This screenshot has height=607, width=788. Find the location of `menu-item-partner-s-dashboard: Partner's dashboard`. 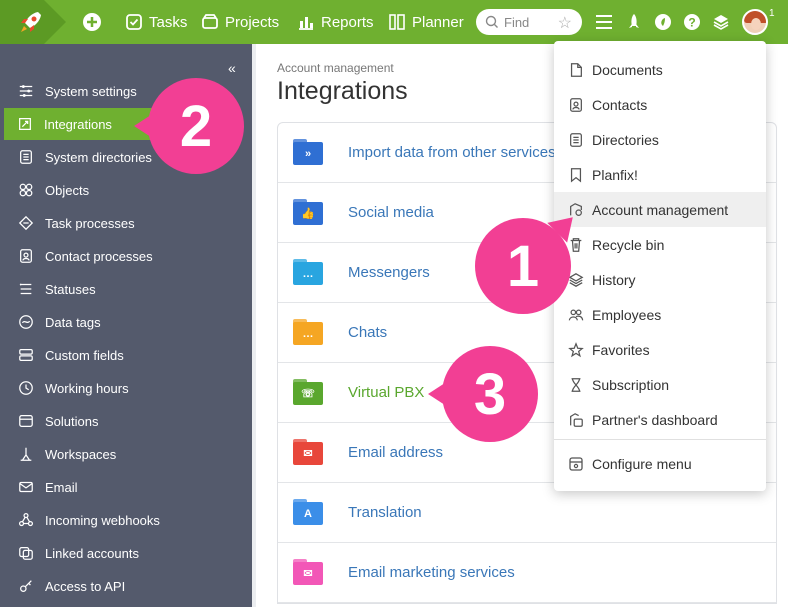

menu-item-partner-s-dashboard: Partner's dashboard is located at coordinates (660, 419).